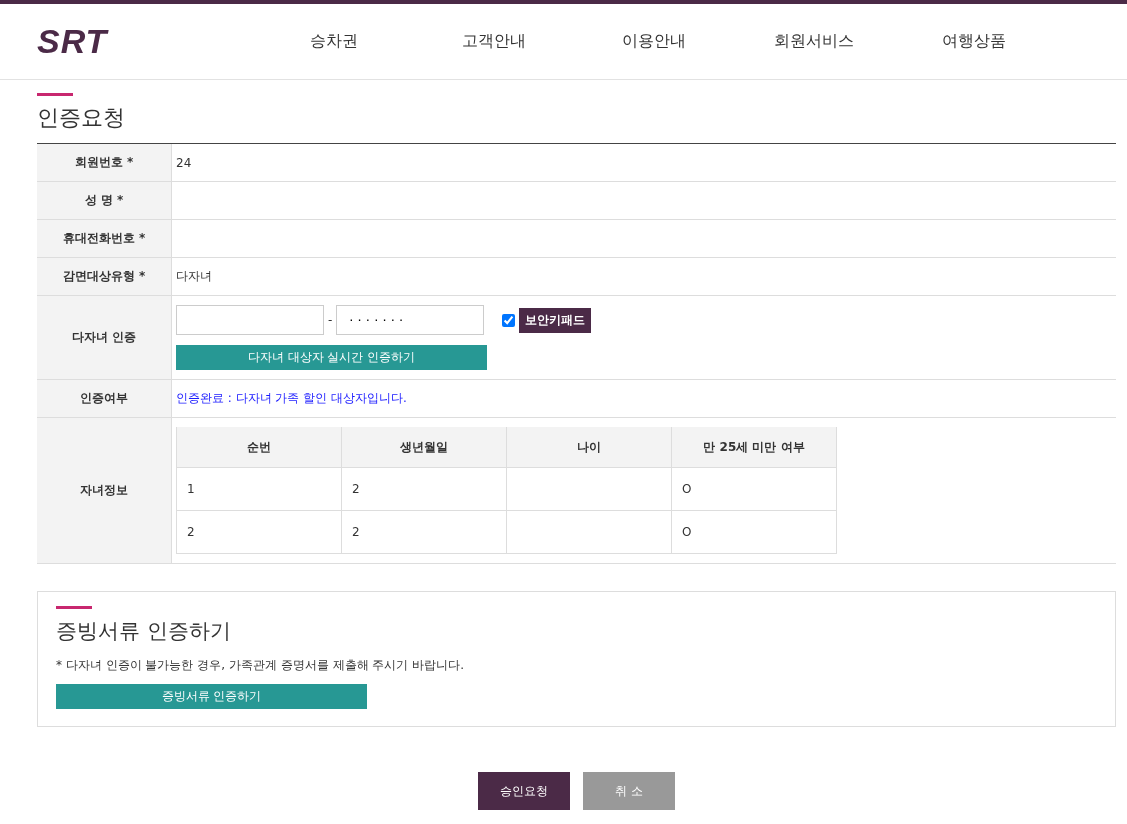  Describe the element at coordinates (194, 276) in the screenshot. I see `field-value: 다자녀` at that location.